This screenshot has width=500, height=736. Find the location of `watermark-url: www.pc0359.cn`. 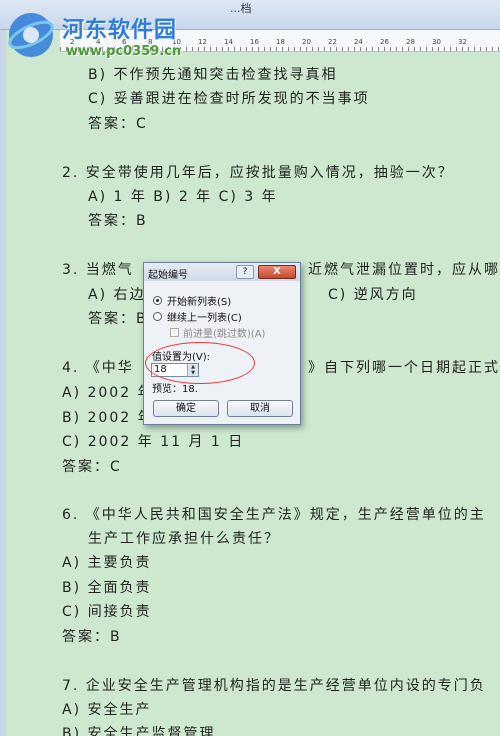

watermark-url: www.pc0359.cn is located at coordinates (124, 51).